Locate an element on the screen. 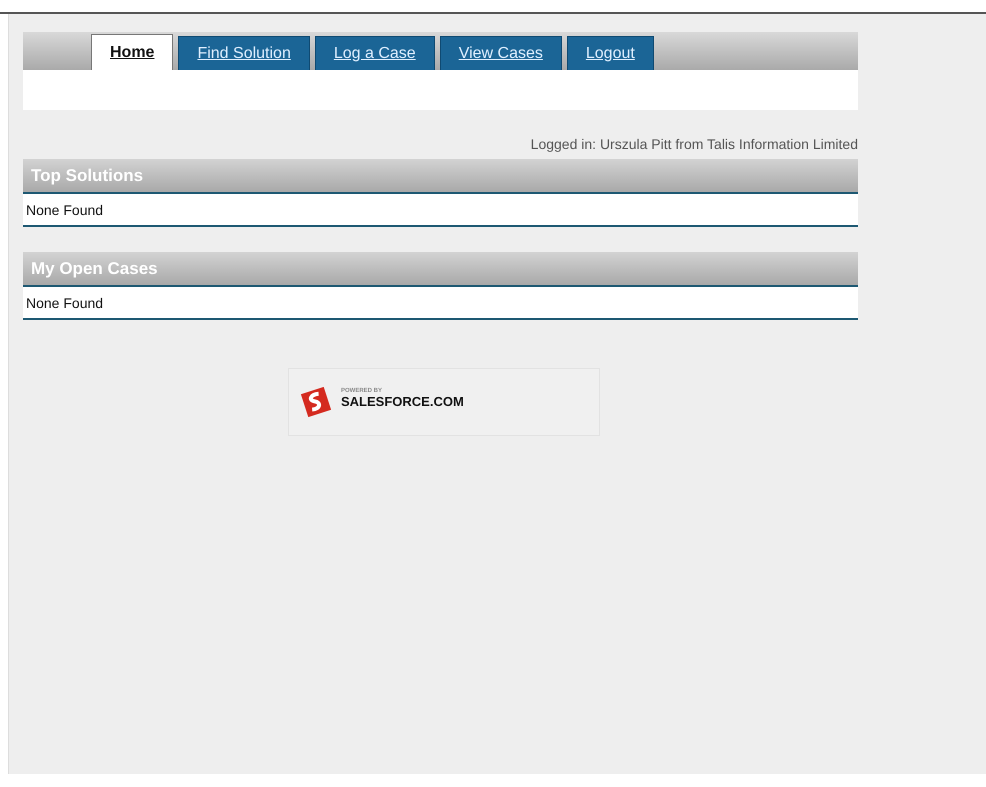 The height and width of the screenshot is (787, 986). badge-brand: SALESFORCE.COM is located at coordinates (402, 401).